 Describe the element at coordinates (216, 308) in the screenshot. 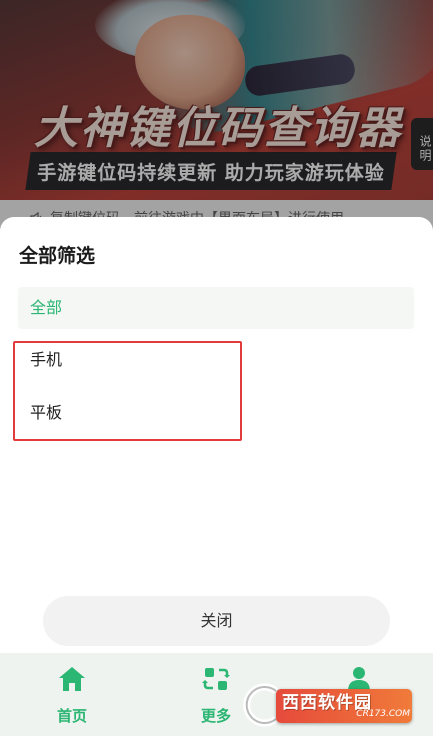

I see `filter-option-all: 全部` at that location.